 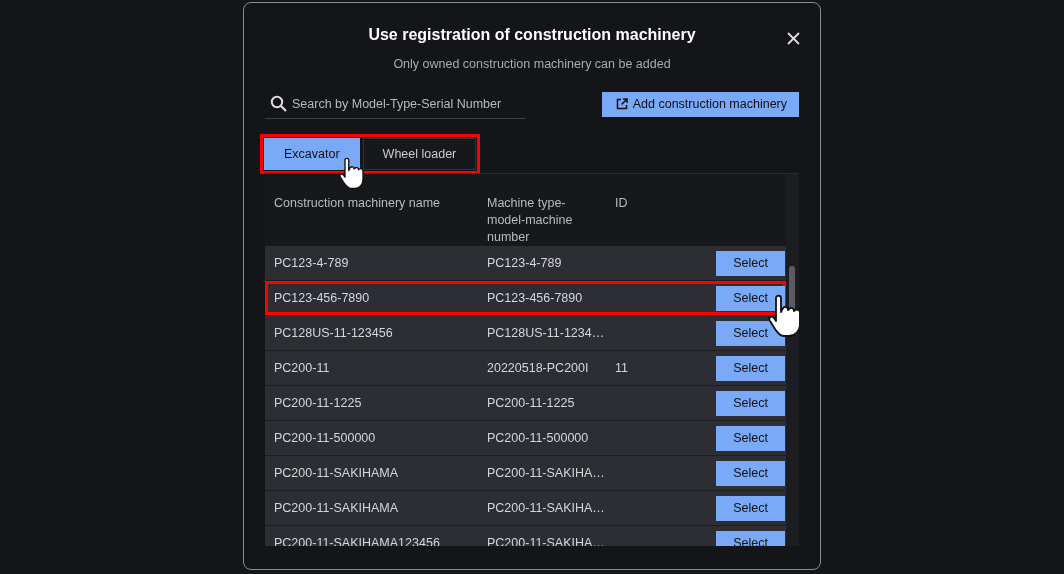 I want to click on search-field: Search by Model-Type-Serial Number, so click(x=395, y=104).